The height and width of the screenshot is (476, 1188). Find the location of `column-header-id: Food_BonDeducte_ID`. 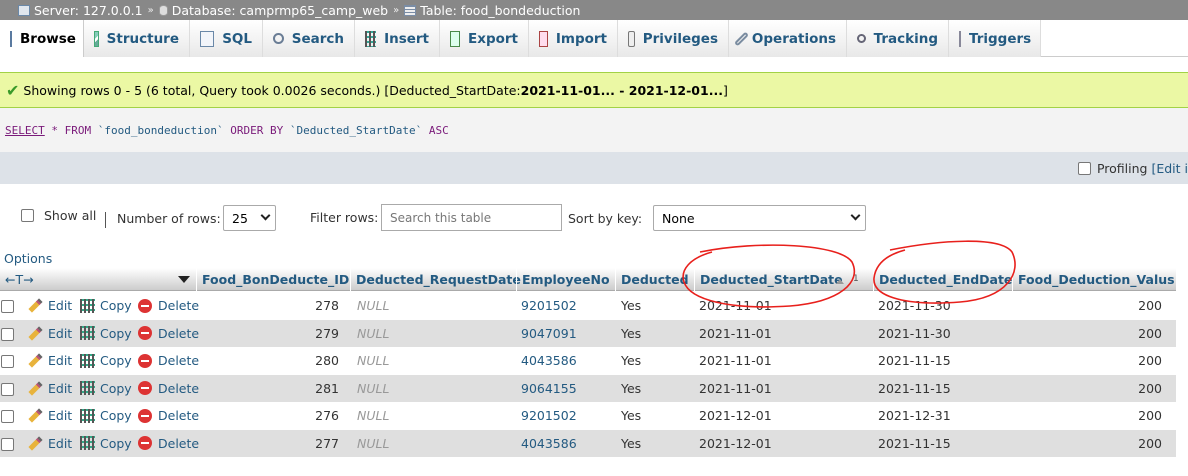

column-header-id: Food_BonDeducte_ID is located at coordinates (273, 279).